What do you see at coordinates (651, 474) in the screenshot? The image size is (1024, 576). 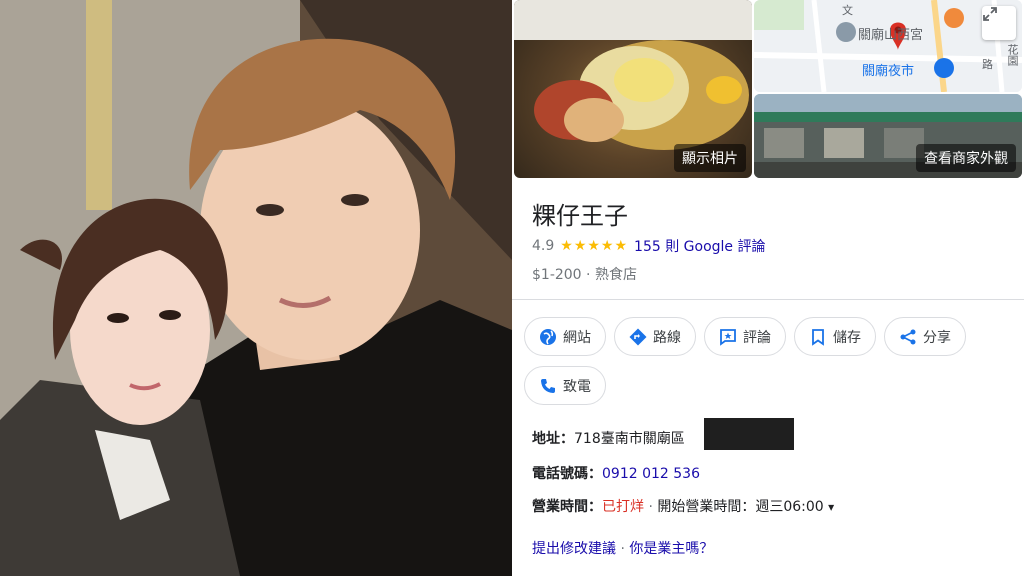 I see `phone-value: 0912 012 536` at bounding box center [651, 474].